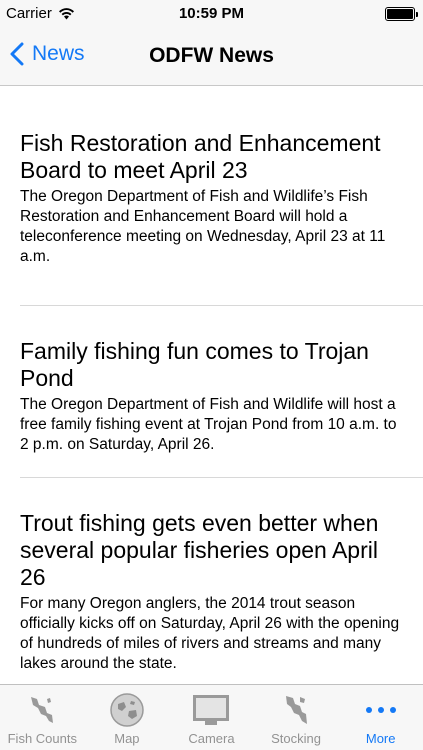 Image resolution: width=423 pixels, height=750 pixels. I want to click on river-map-icon, so click(42, 710).